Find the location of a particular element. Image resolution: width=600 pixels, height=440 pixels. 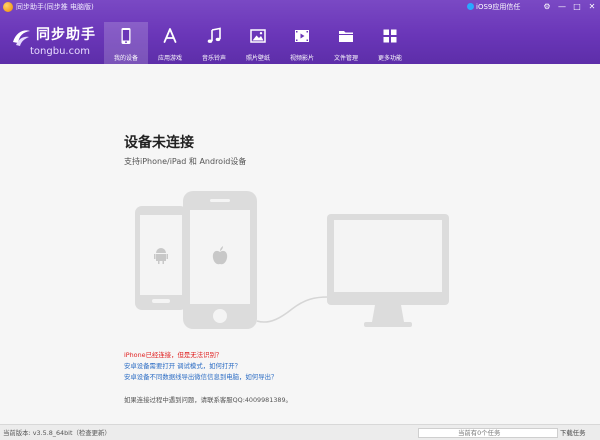

tab-apps-games: 应用游戏 is located at coordinates (170, 43).